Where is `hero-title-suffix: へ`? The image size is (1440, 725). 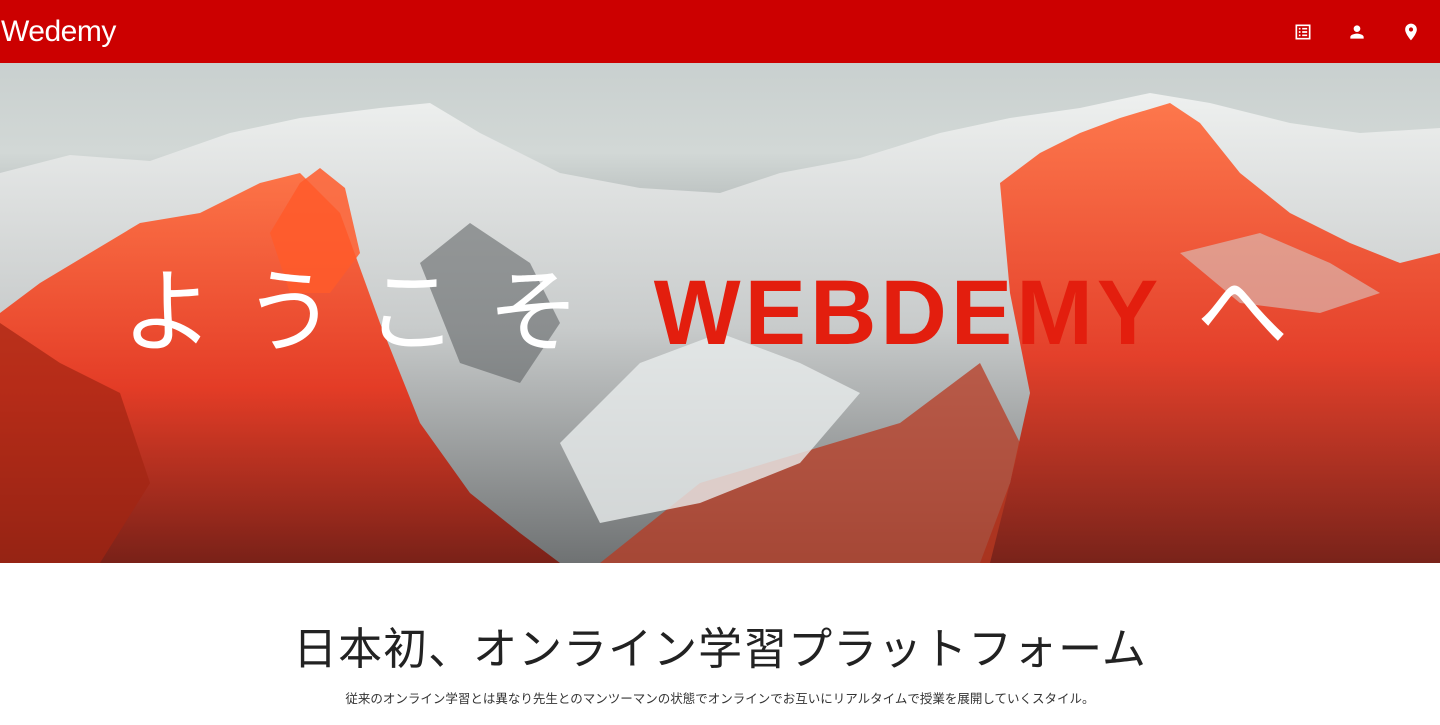
hero-title-suffix: へ is located at coordinates (1257, 312).